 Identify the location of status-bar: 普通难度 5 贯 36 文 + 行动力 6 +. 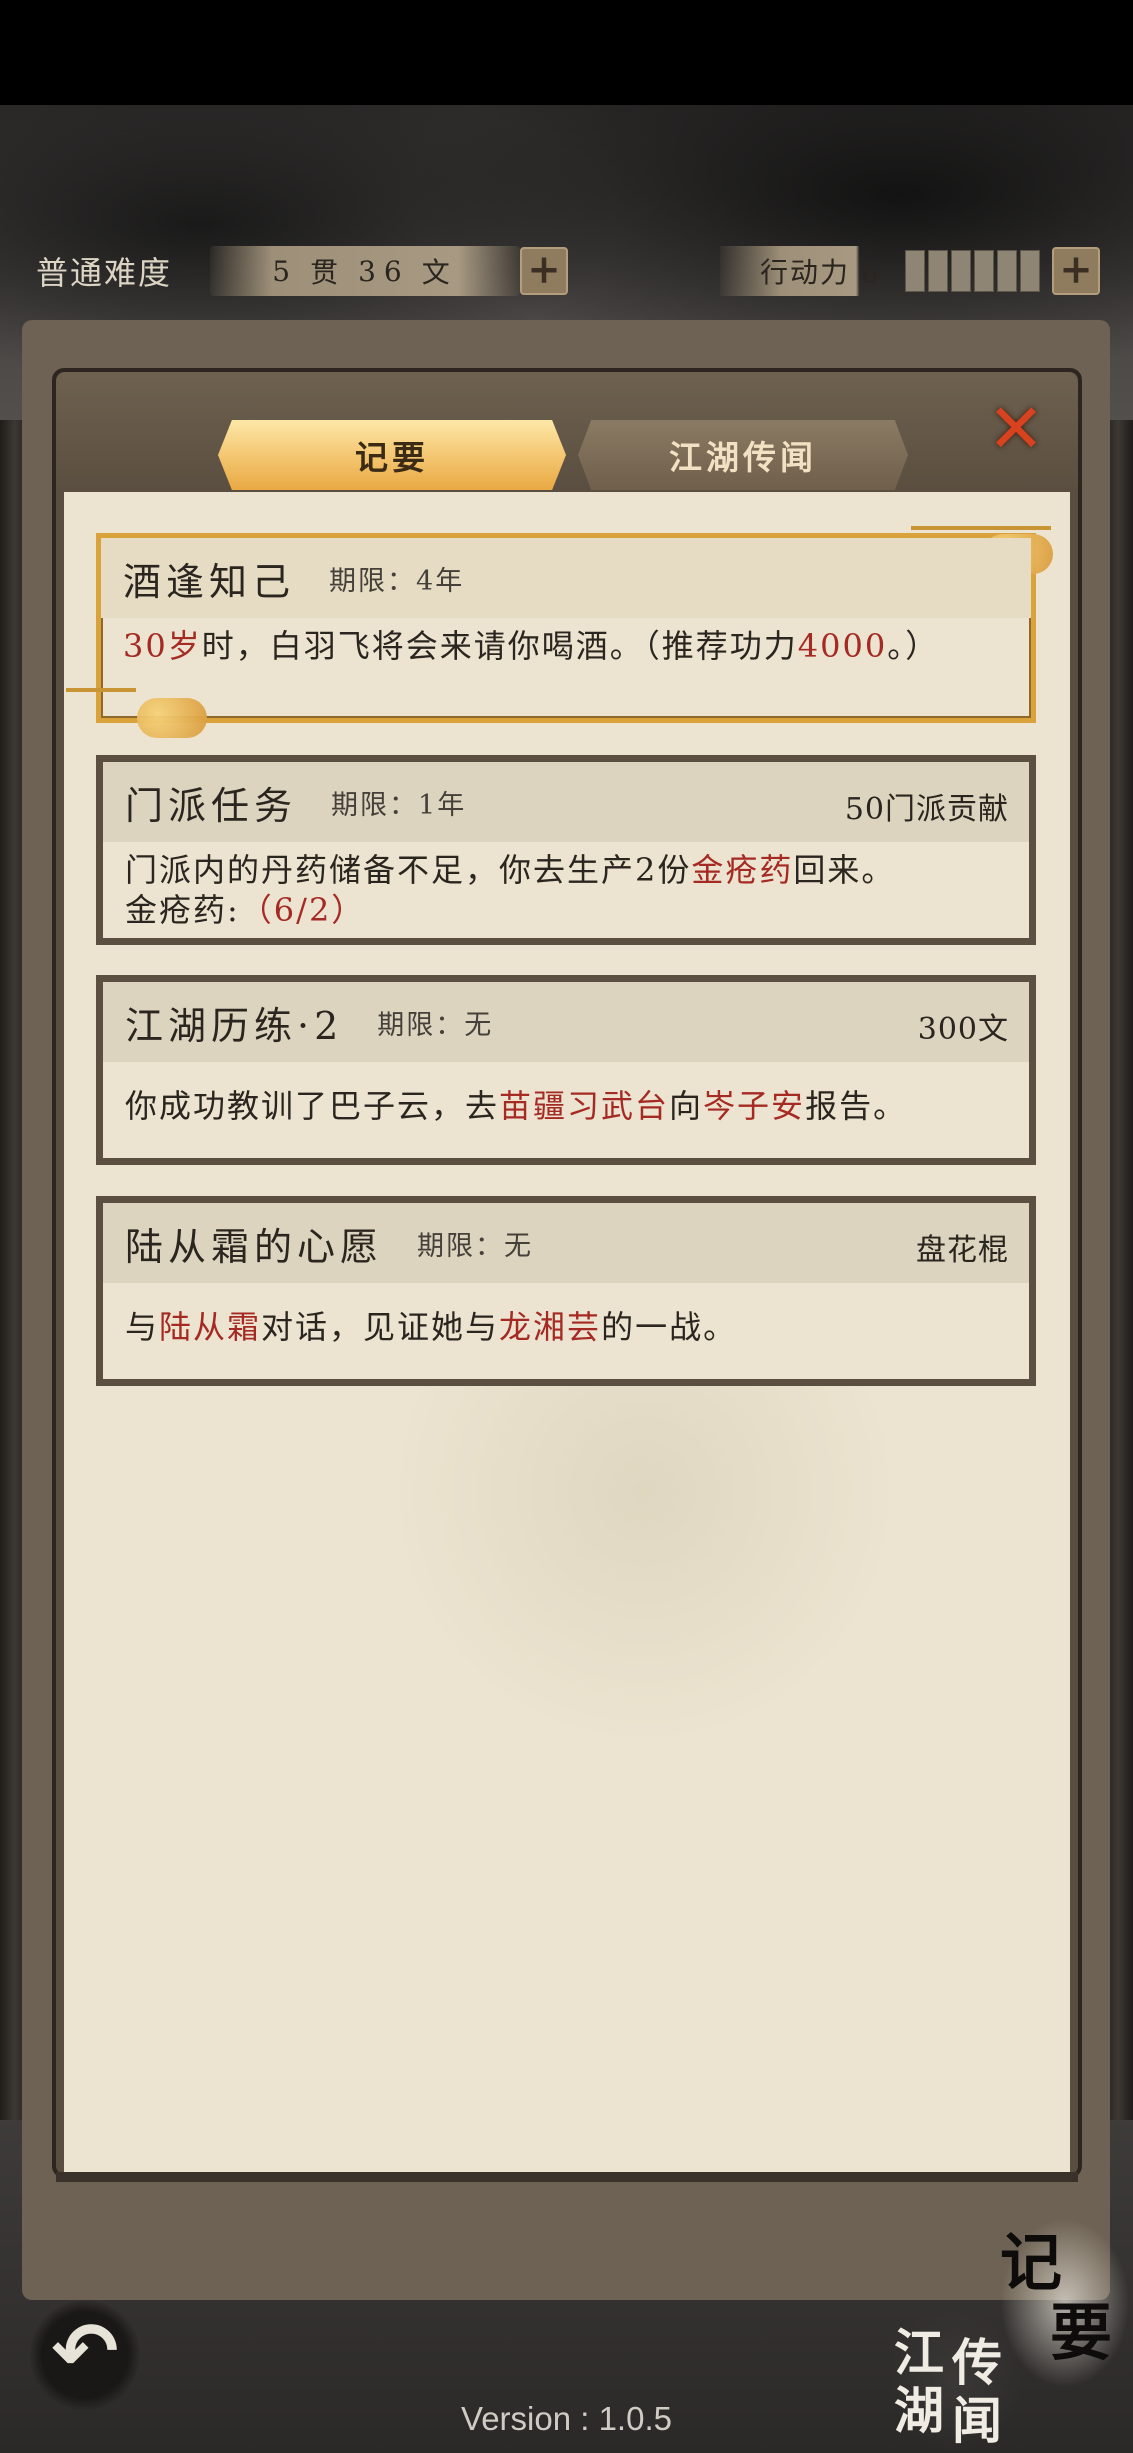
(566, 271).